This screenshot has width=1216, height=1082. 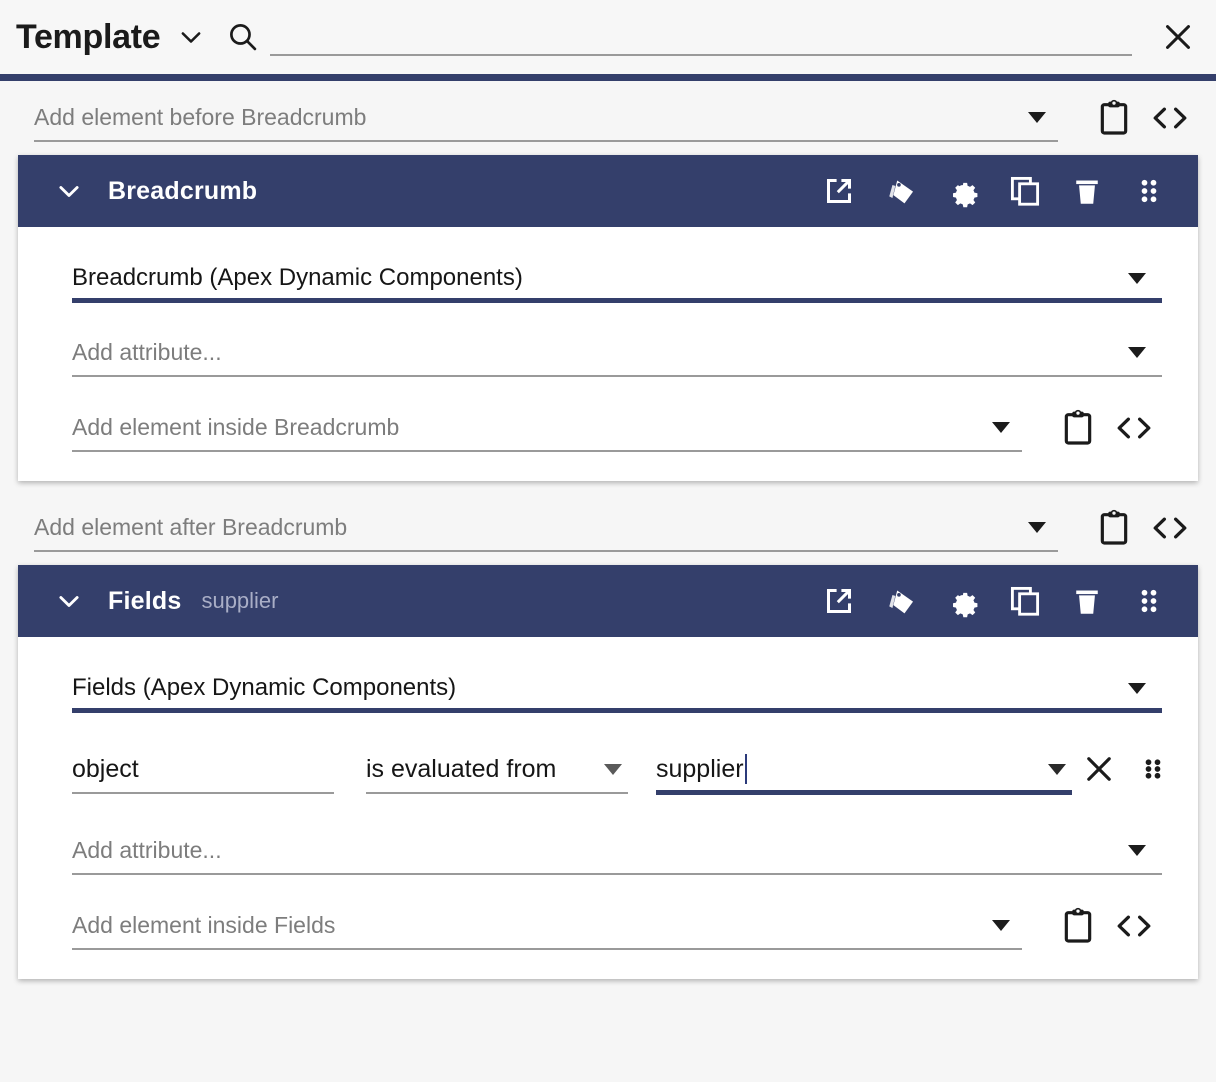 I want to click on attribute-name-input: object, so click(x=203, y=769).